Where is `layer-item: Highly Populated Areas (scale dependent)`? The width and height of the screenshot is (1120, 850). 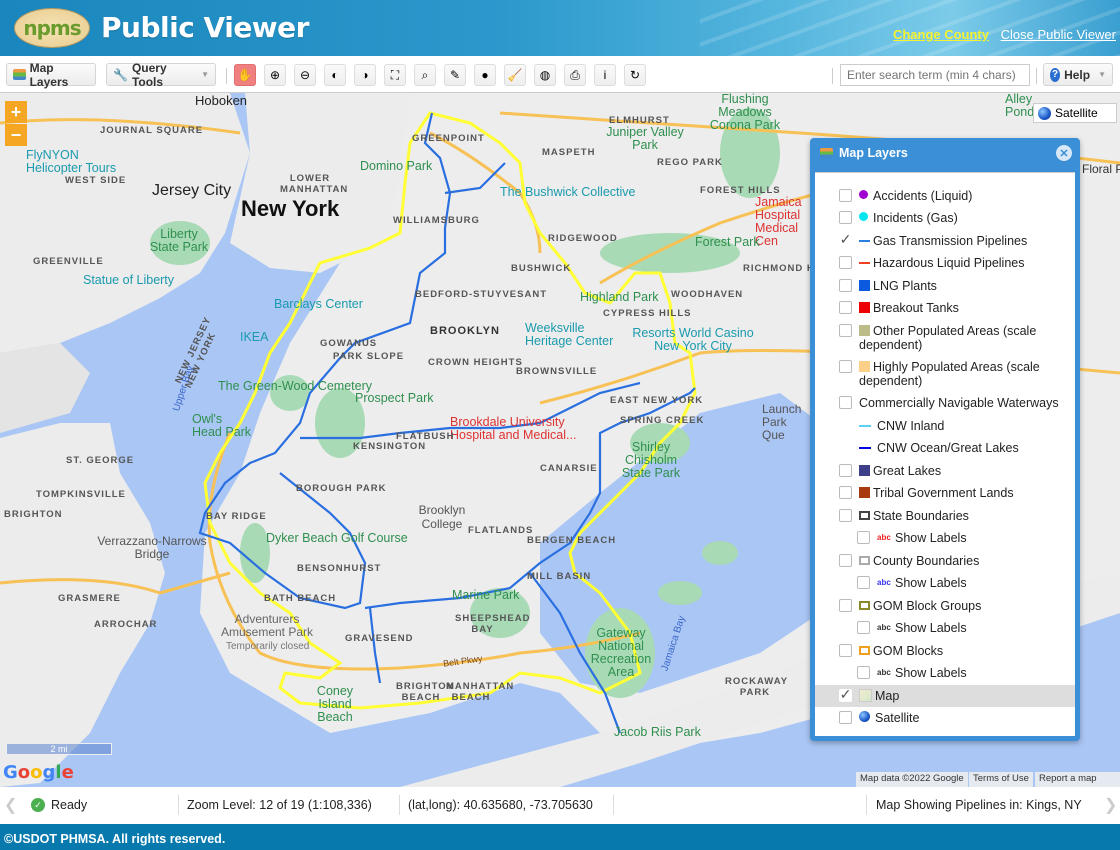 layer-item: Highly Populated Areas (scale dependent) is located at coordinates (945, 374).